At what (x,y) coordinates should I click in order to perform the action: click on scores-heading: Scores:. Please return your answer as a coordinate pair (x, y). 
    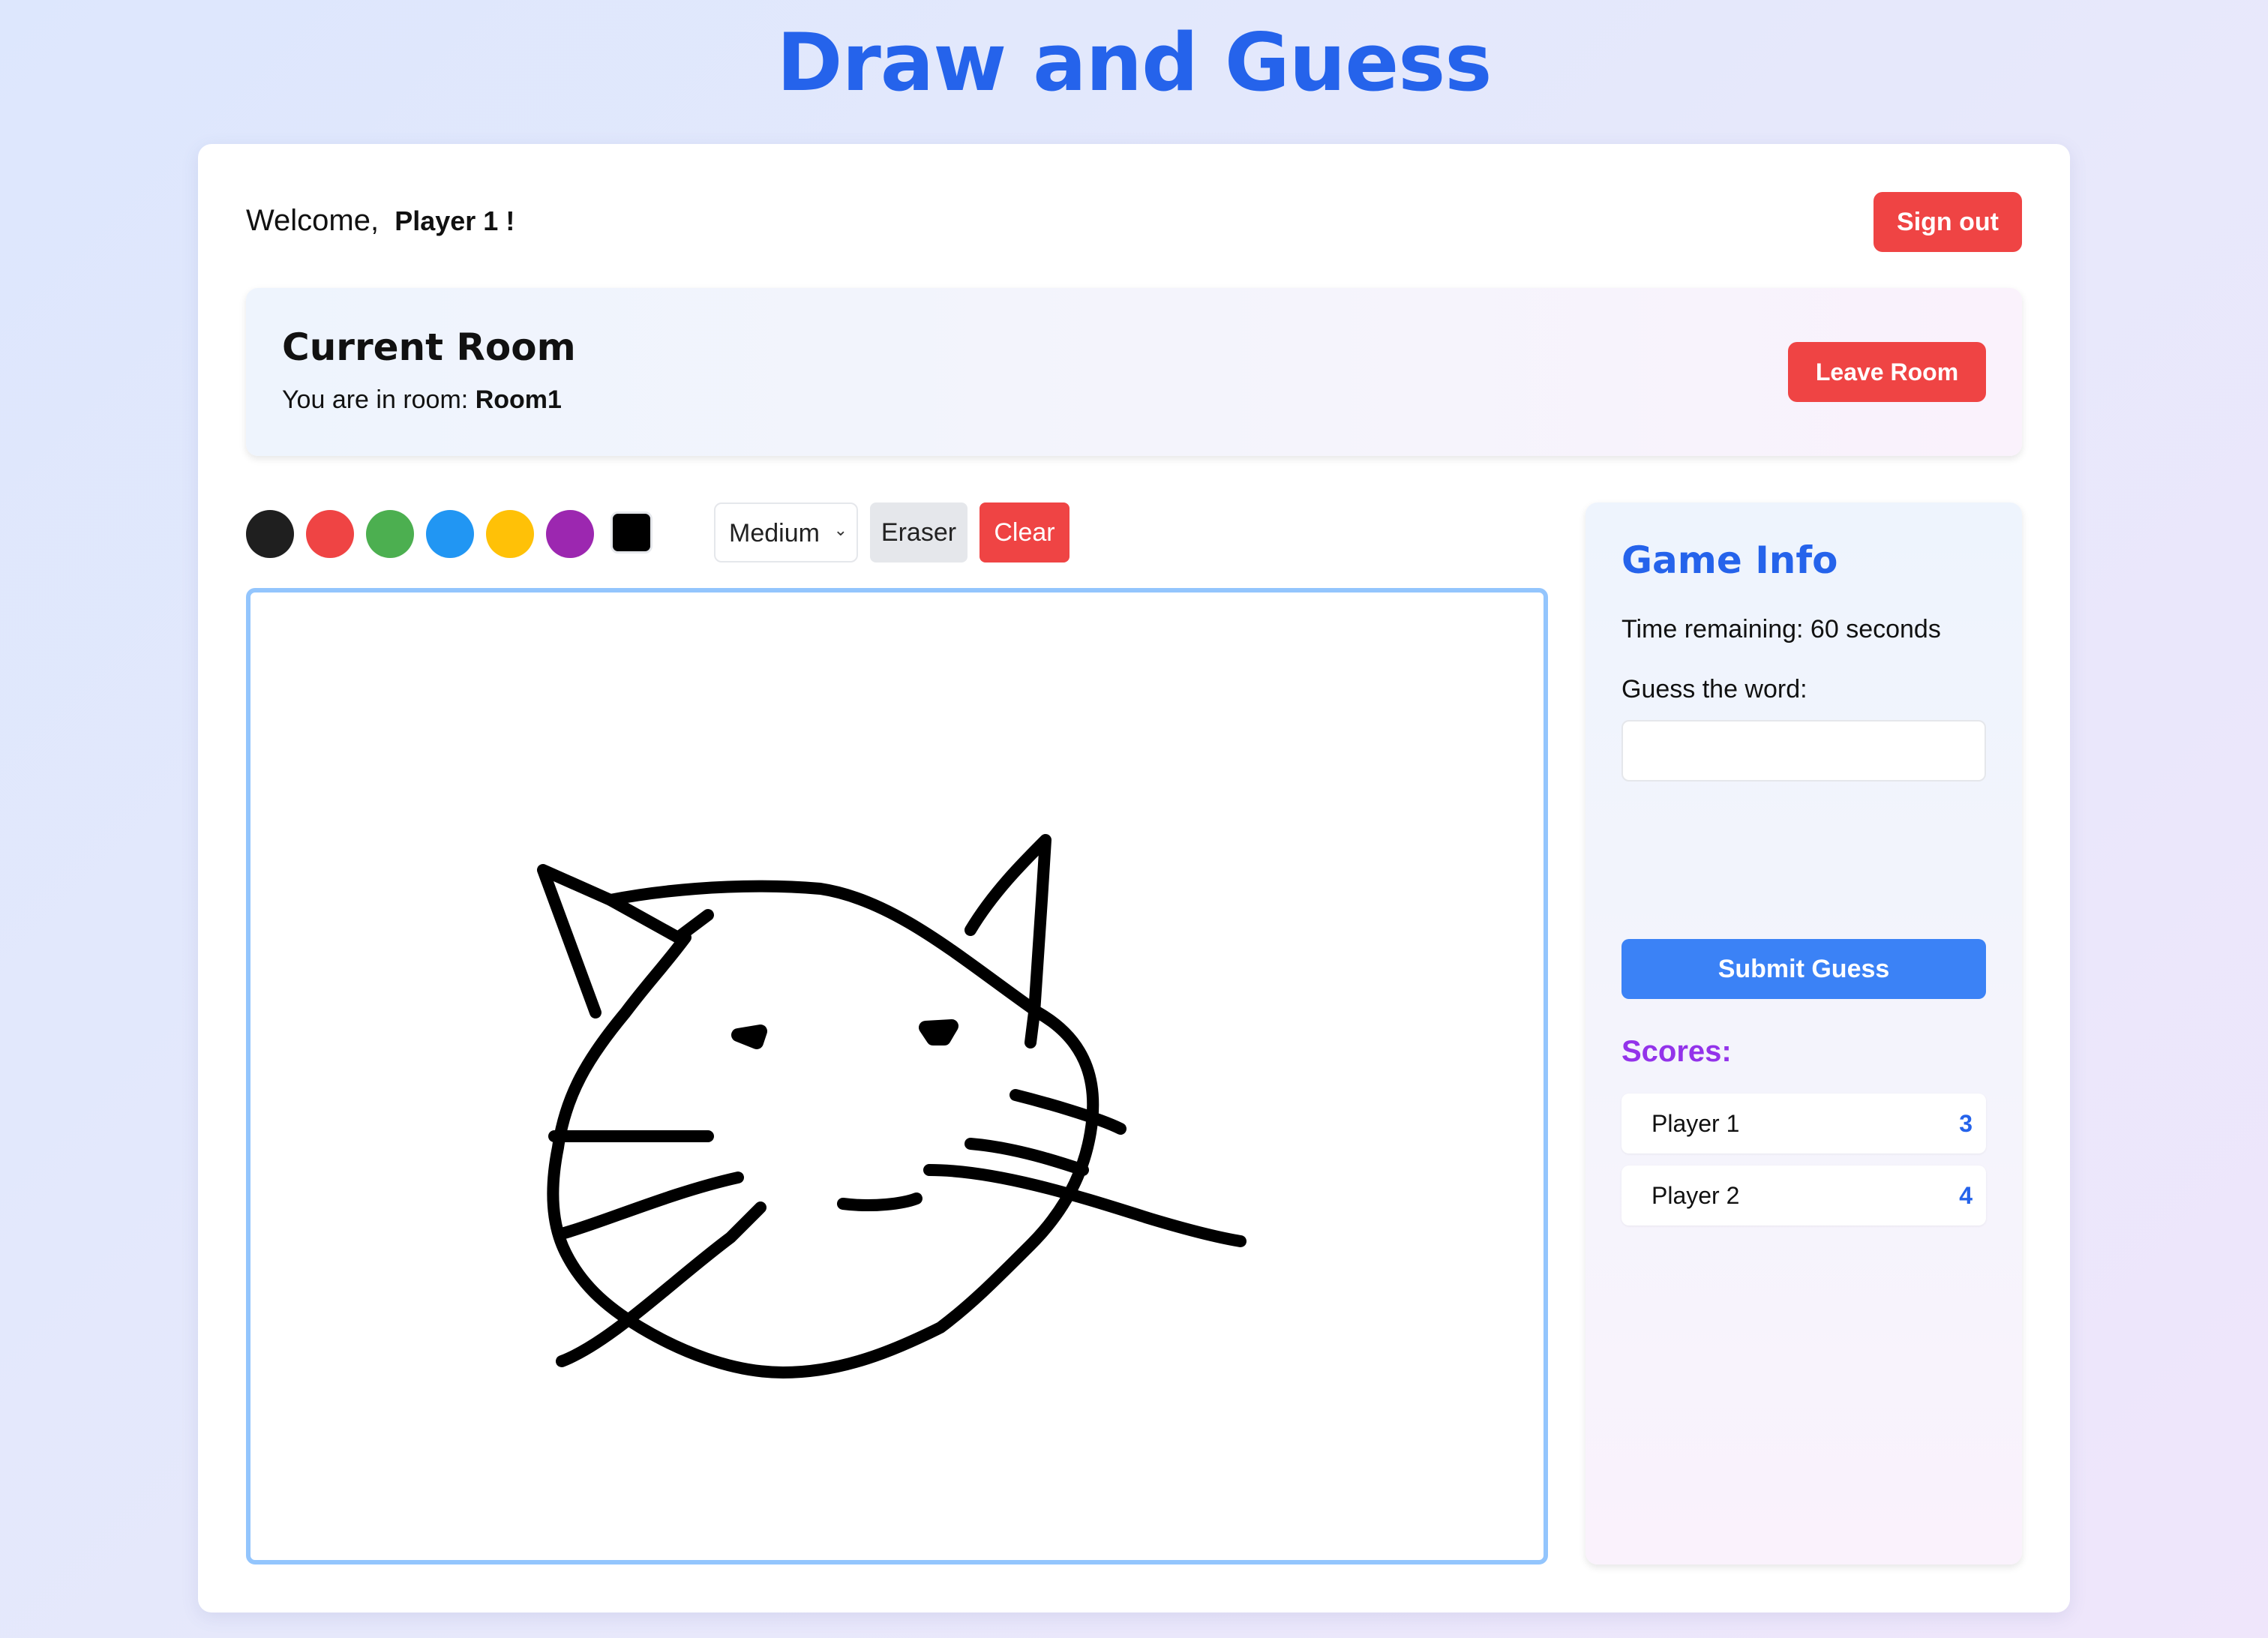
    Looking at the image, I should click on (1677, 1051).